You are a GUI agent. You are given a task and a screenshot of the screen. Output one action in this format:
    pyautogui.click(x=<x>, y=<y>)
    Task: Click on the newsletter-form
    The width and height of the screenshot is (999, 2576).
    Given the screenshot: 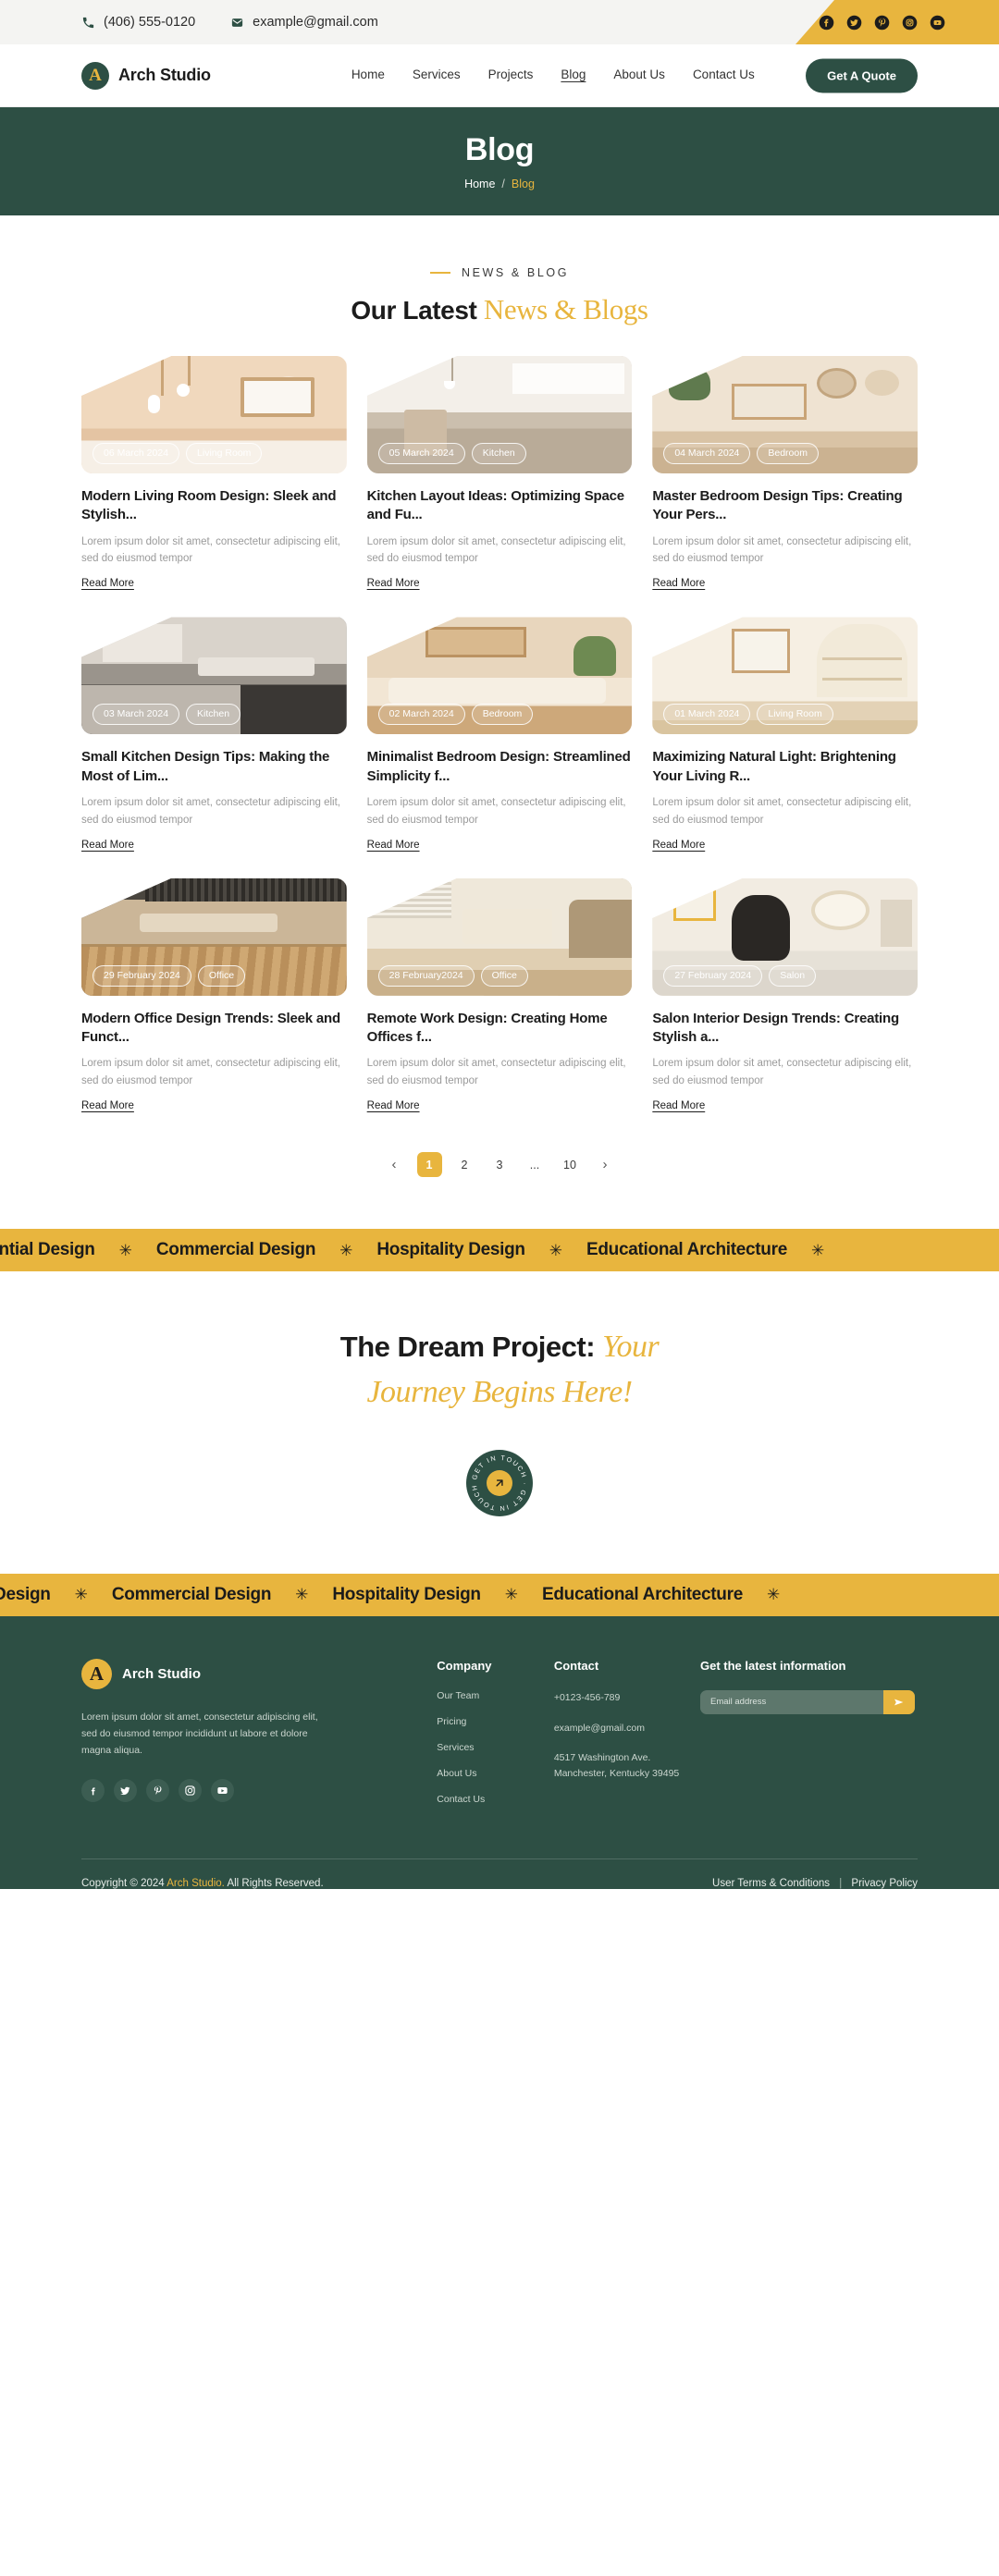 What is the action you would take?
    pyautogui.click(x=808, y=1701)
    